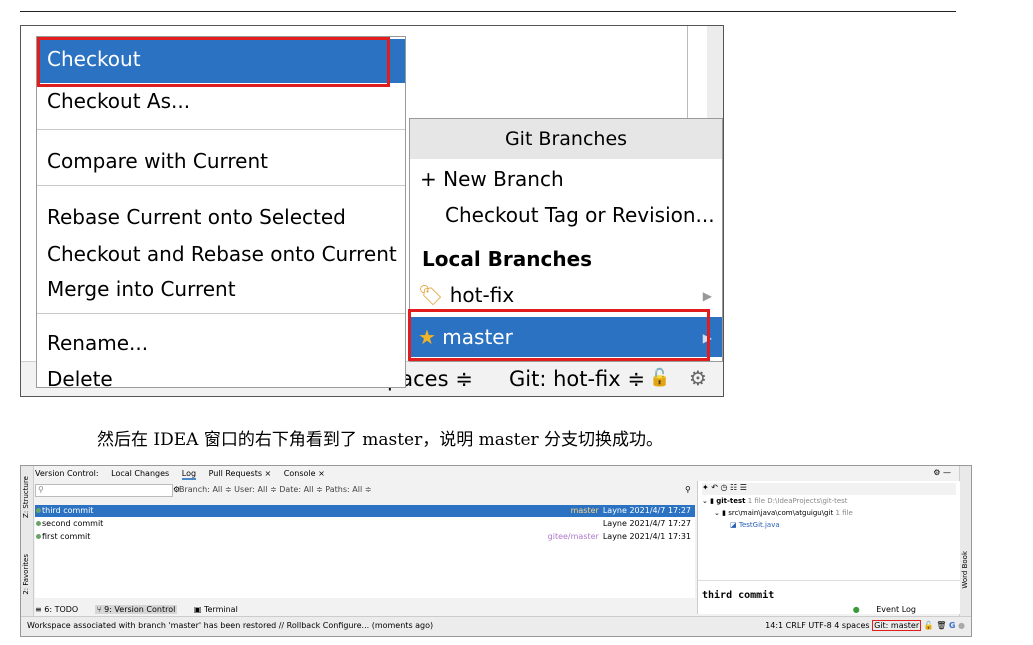 This screenshot has width=1033, height=645. Describe the element at coordinates (707, 296) in the screenshot. I see `submenu-arrow-icon: ▶` at that location.